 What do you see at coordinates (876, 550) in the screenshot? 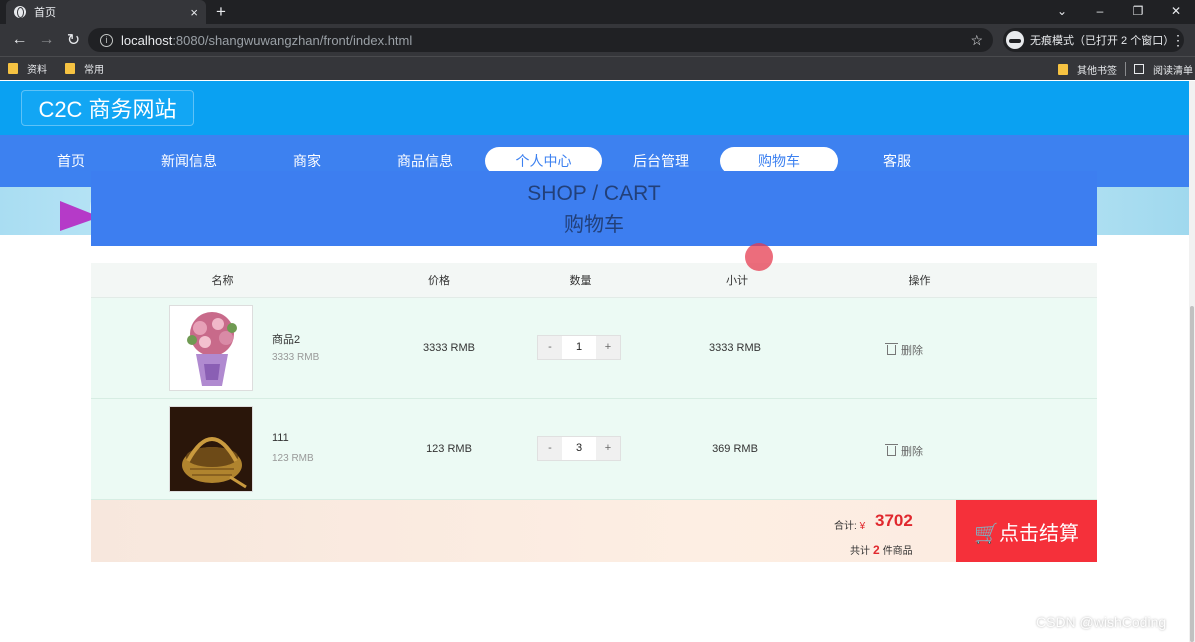
I see `count-value: 2` at bounding box center [876, 550].